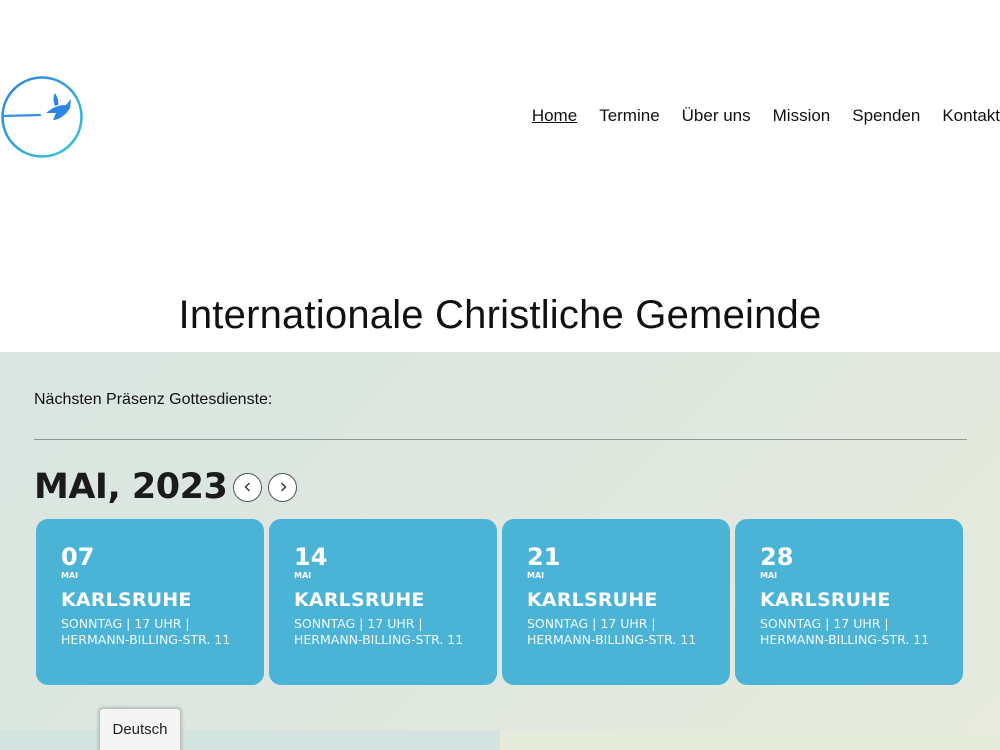  I want to click on event-day: 28, so click(777, 557).